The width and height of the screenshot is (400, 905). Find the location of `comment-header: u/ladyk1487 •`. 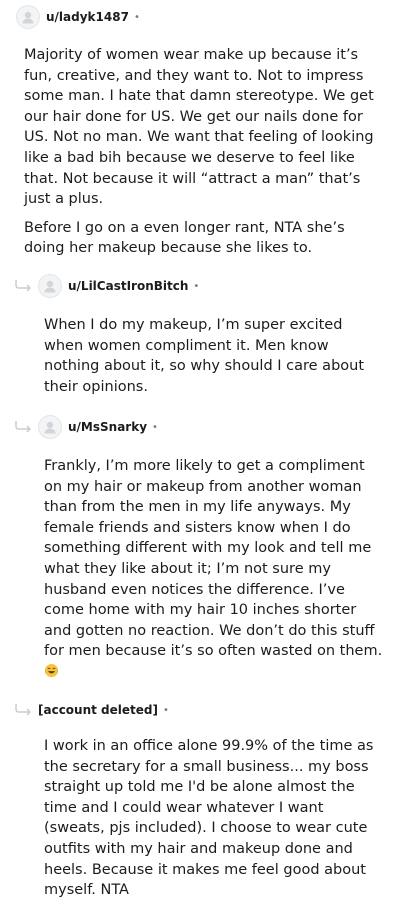

comment-header: u/ladyk1487 • is located at coordinates (78, 17).